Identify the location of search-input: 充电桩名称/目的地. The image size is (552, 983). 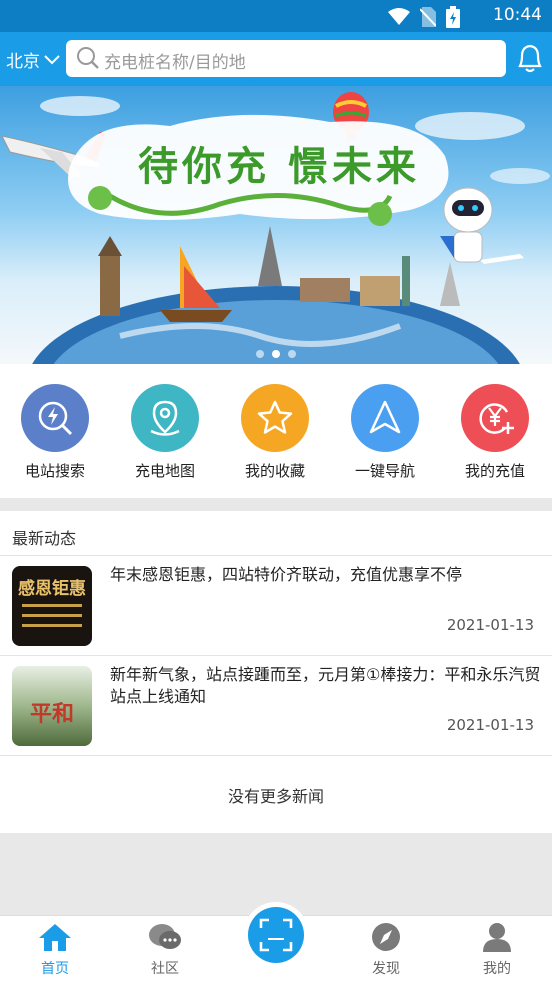
(286, 58).